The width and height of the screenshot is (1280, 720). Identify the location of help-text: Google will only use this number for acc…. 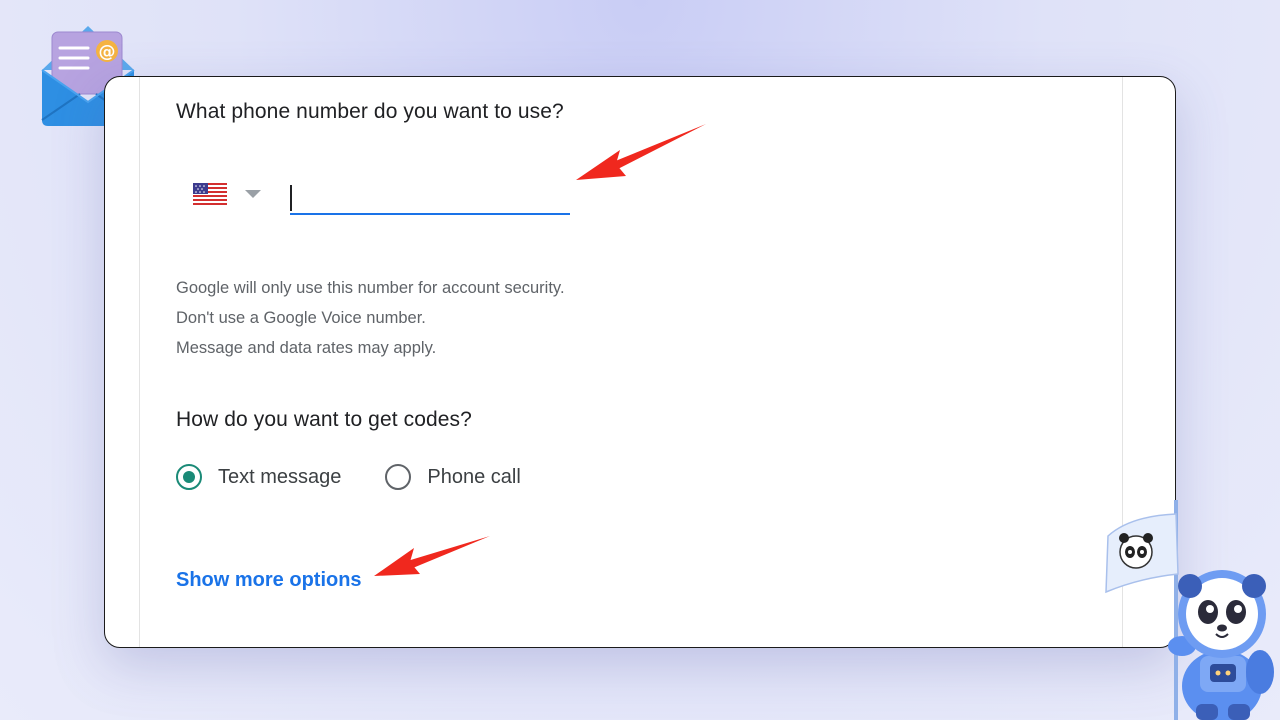
(370, 318).